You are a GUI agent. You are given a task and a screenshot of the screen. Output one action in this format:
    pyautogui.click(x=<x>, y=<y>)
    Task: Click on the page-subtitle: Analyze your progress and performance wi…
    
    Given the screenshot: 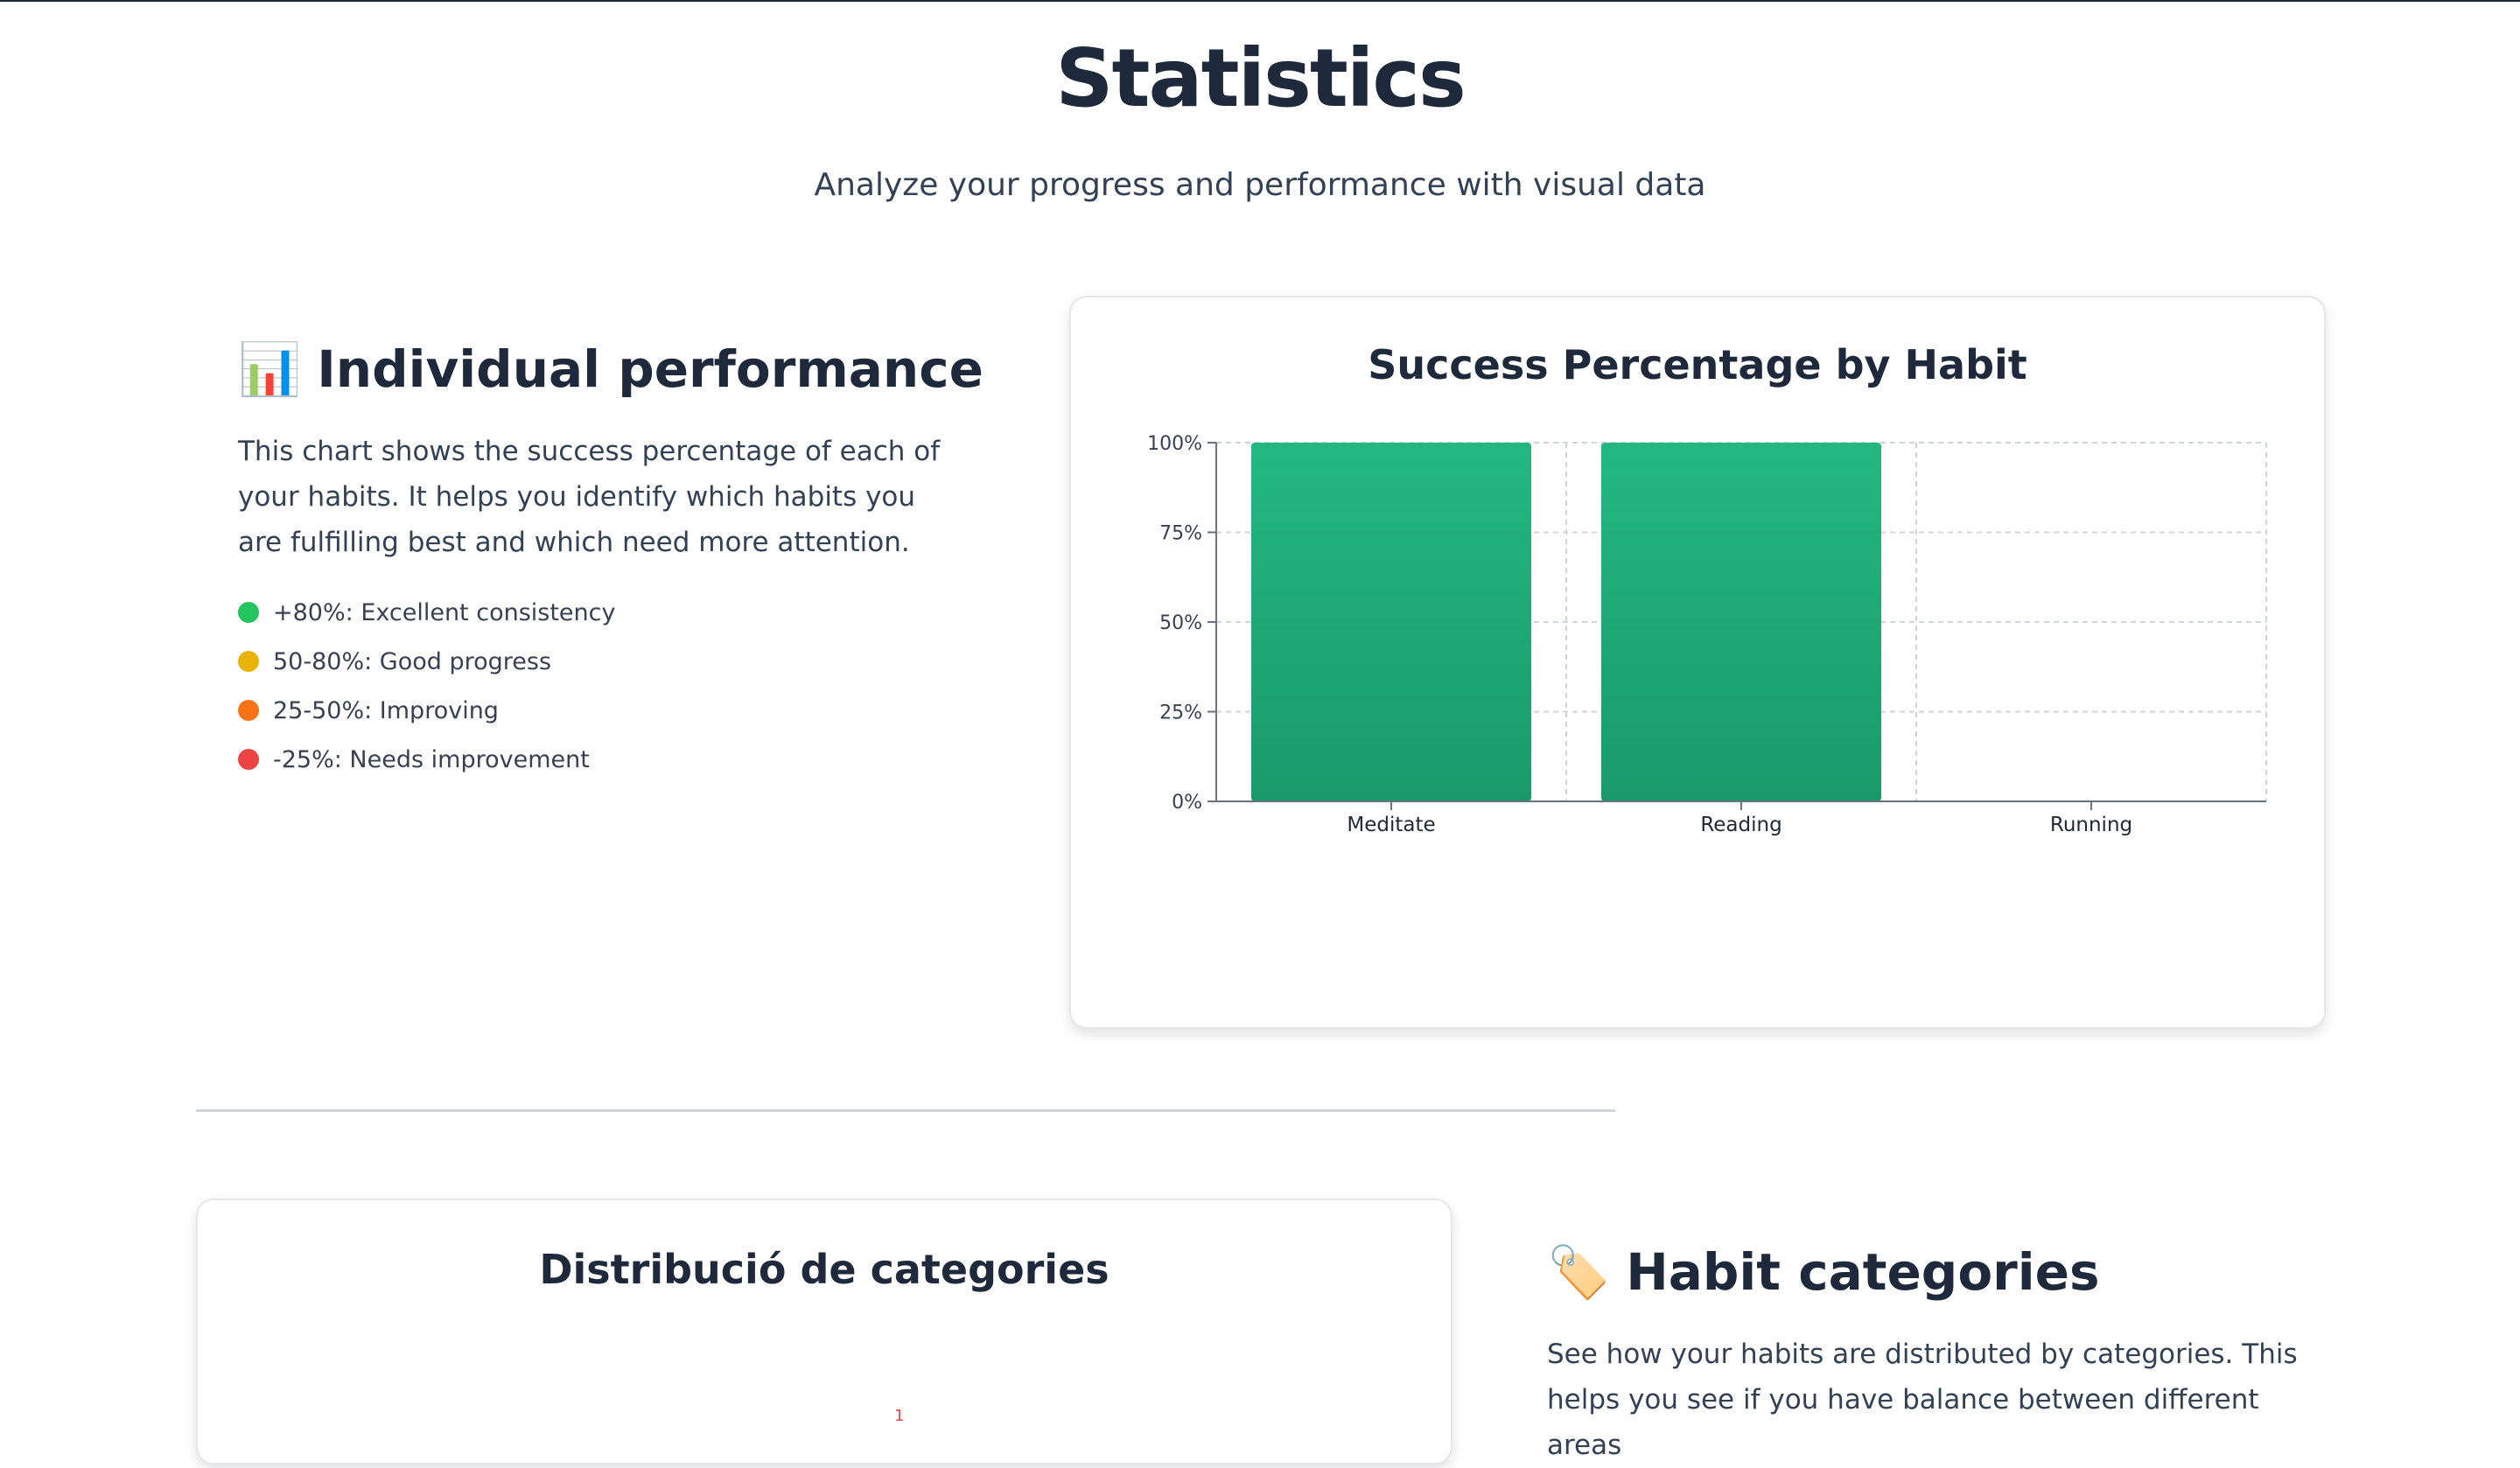 What is the action you would take?
    pyautogui.click(x=1260, y=185)
    